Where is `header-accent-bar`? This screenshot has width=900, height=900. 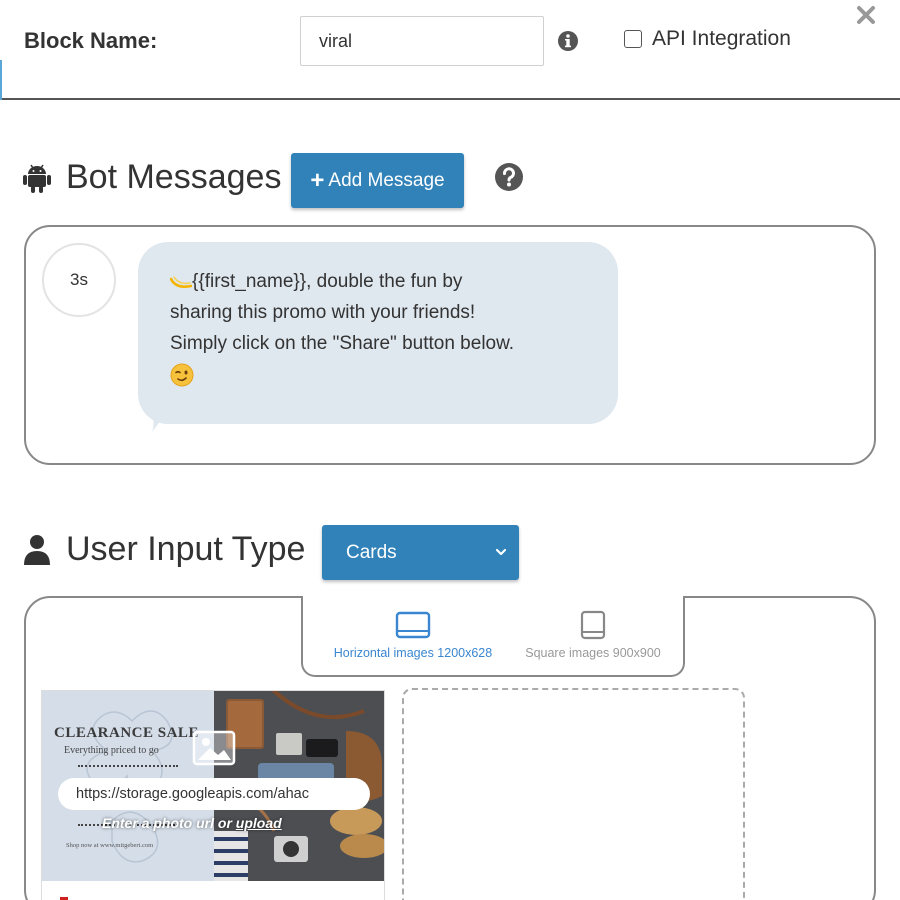 header-accent-bar is located at coordinates (1, 80).